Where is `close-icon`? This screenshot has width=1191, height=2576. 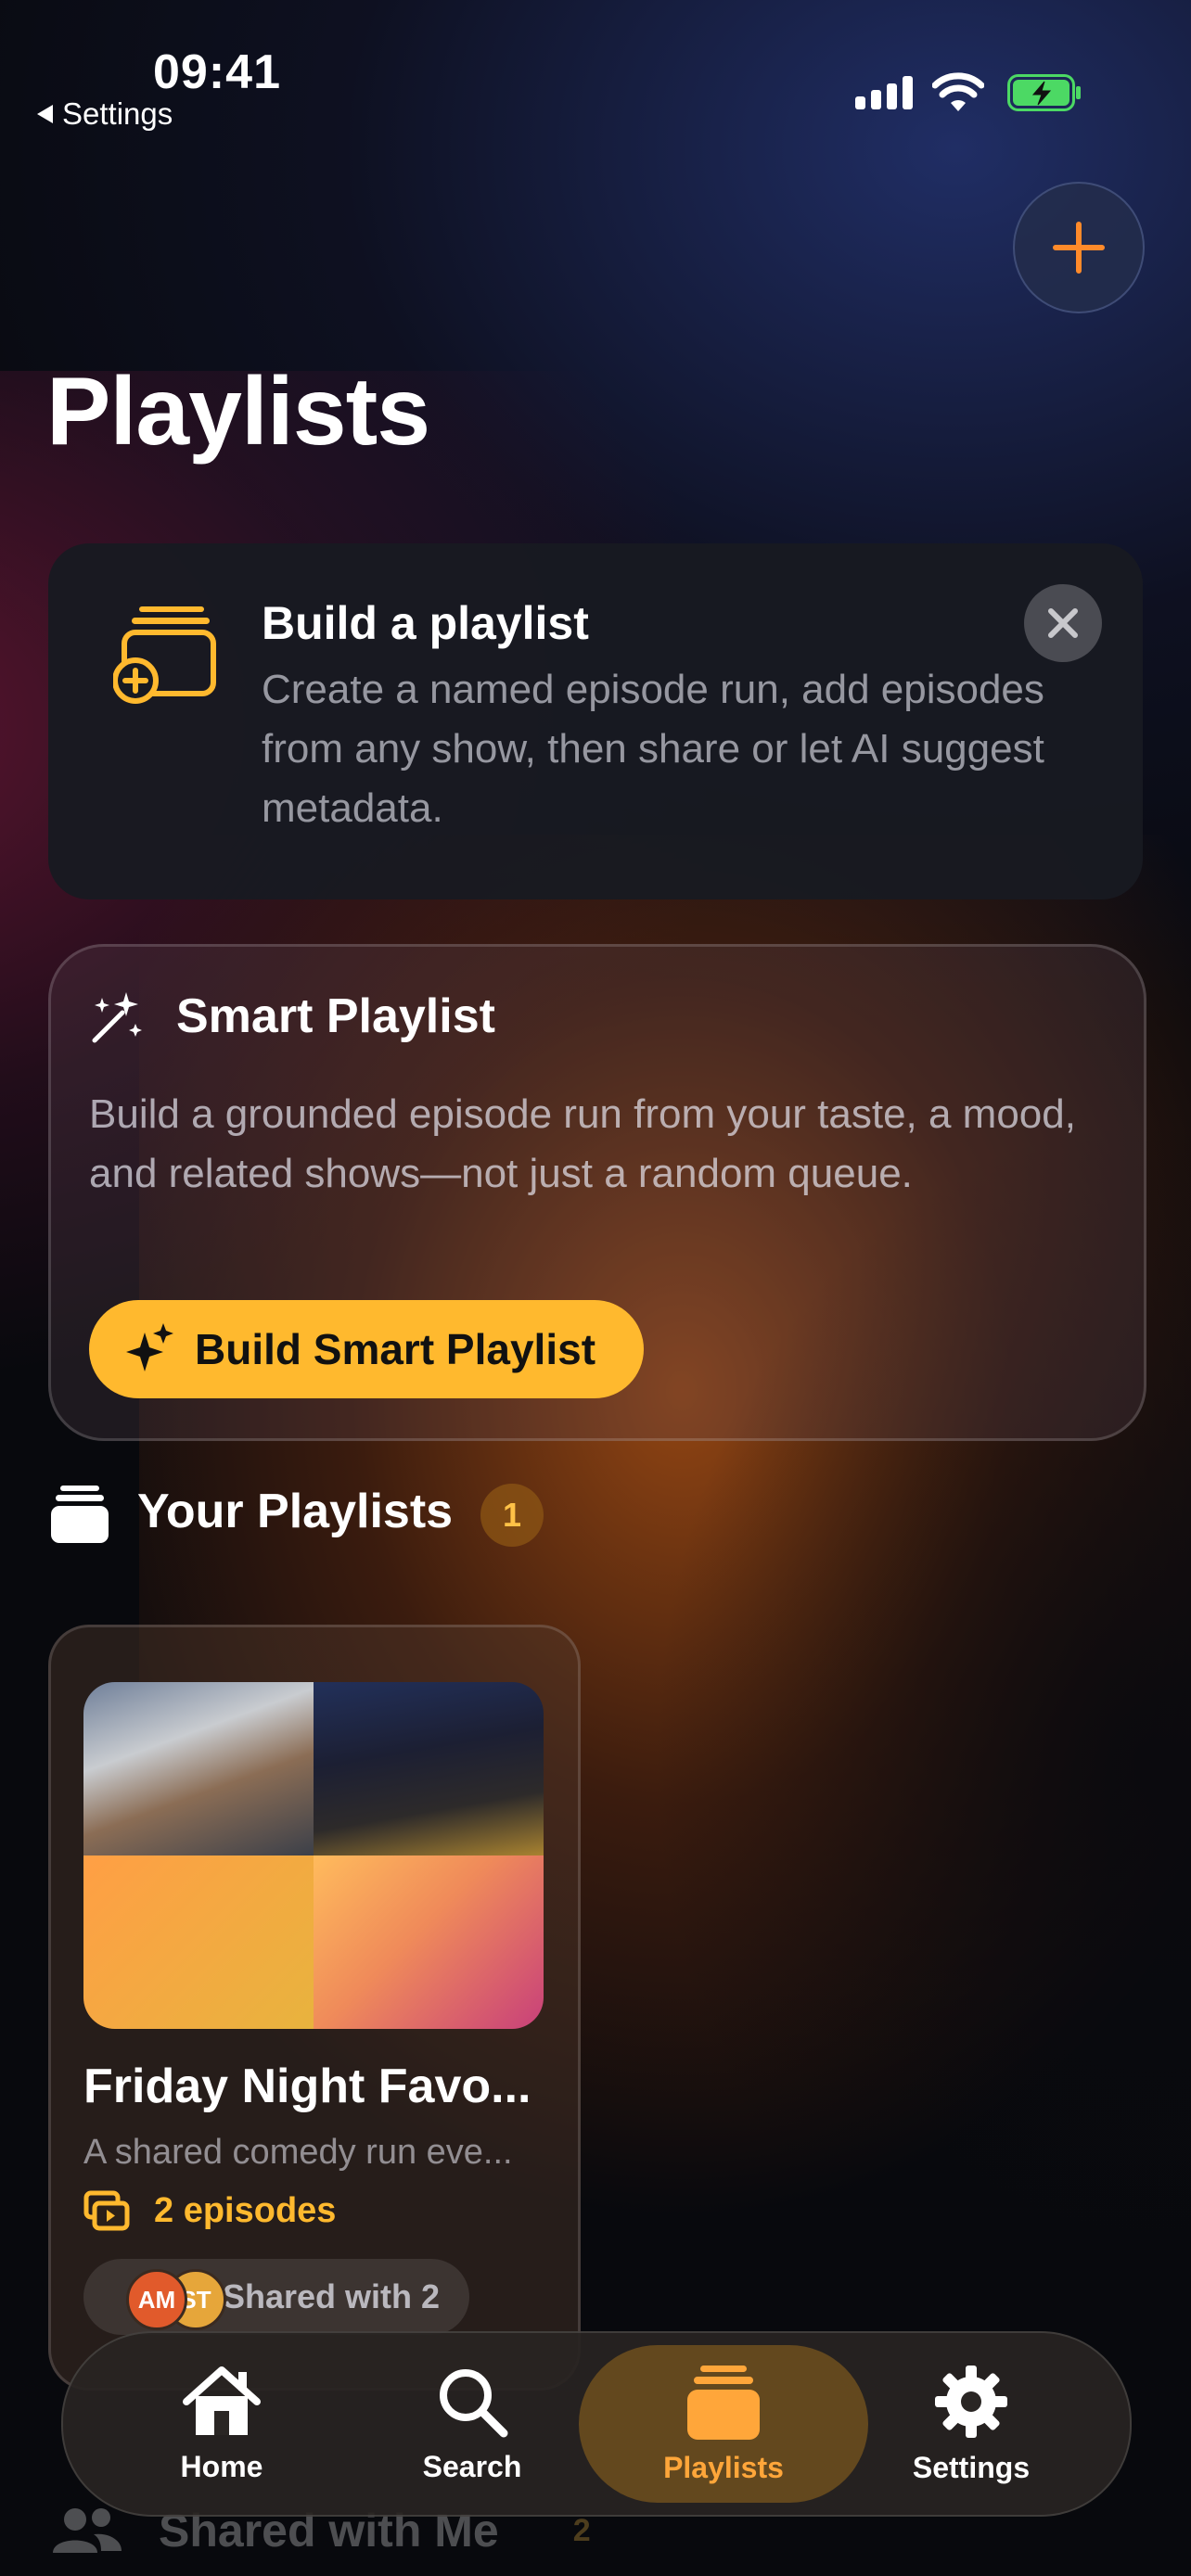
close-icon is located at coordinates (1063, 623).